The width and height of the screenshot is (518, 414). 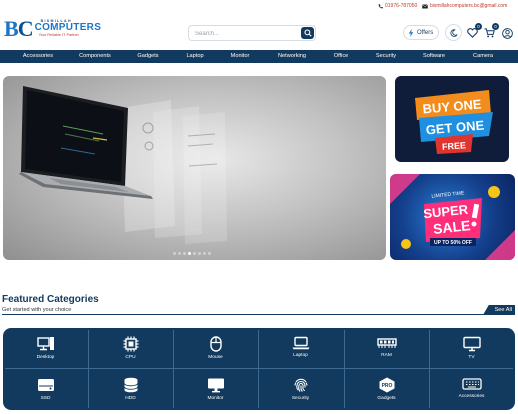 I want to click on cart-count-badge: 0, so click(x=495, y=26).